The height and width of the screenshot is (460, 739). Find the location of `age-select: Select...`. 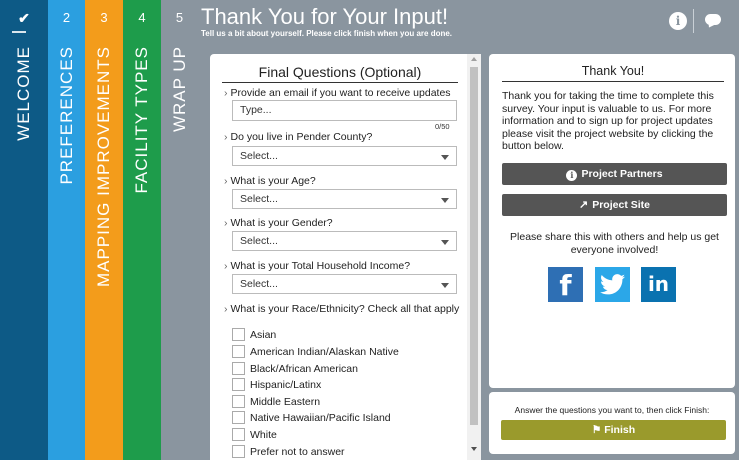

age-select: Select... is located at coordinates (344, 199).